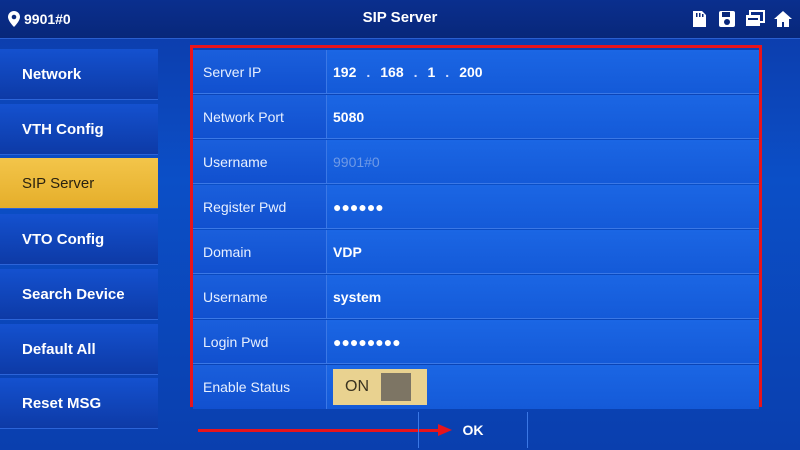  I want to click on network-port-label: Network Port, so click(260, 116).